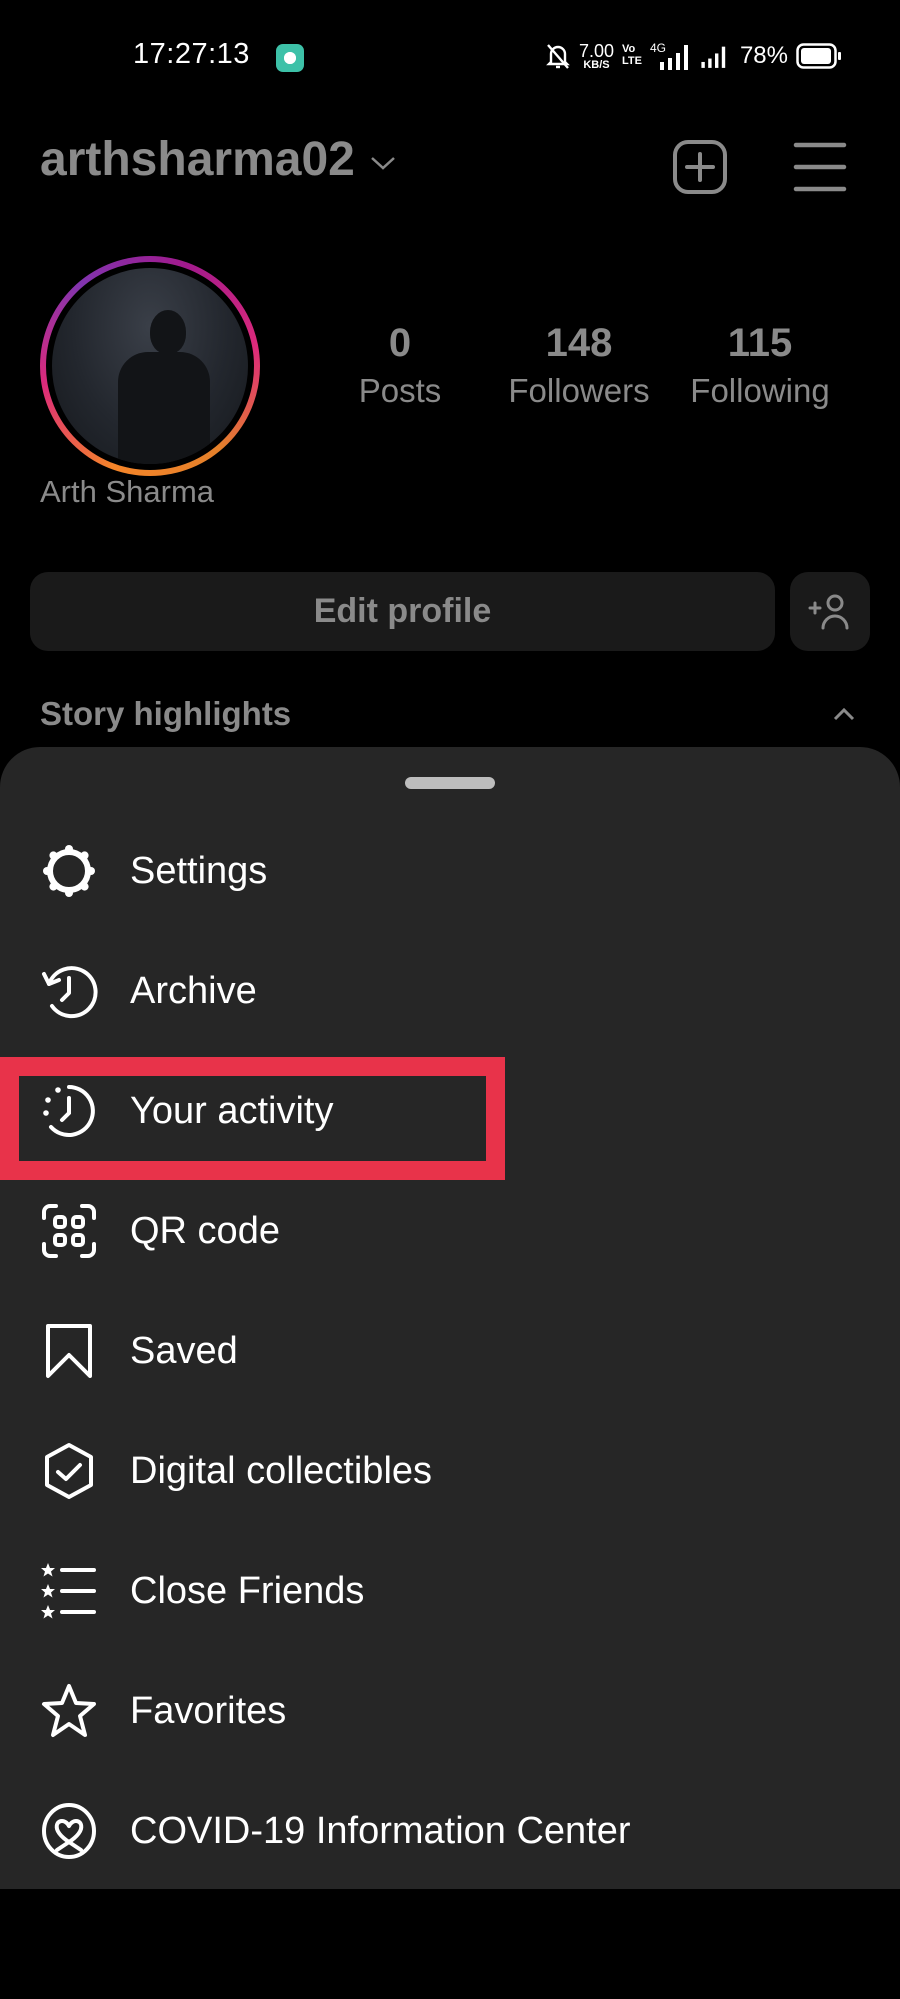  What do you see at coordinates (69, 1831) in the screenshot?
I see `covid-heart-icon` at bounding box center [69, 1831].